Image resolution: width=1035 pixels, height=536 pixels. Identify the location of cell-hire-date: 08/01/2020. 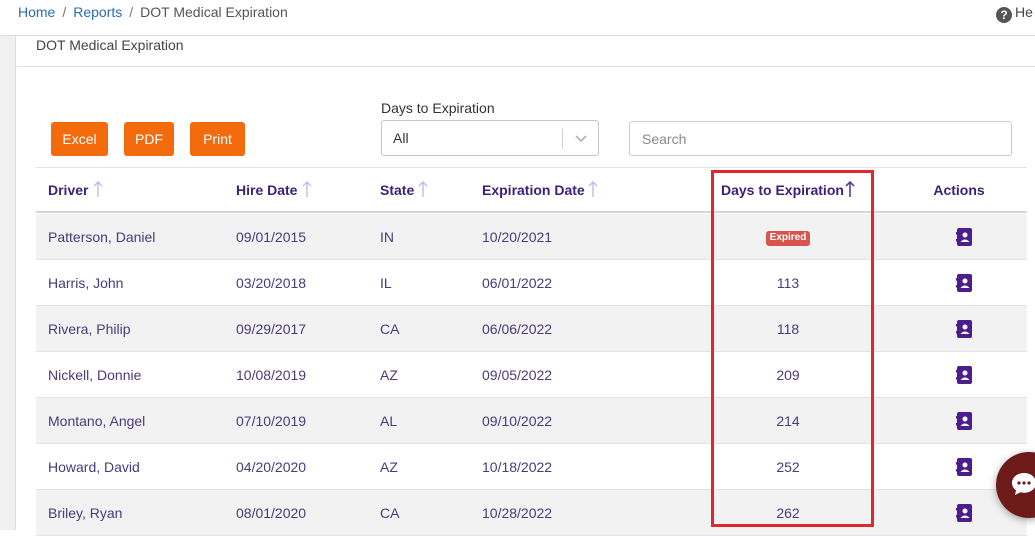
(271, 513).